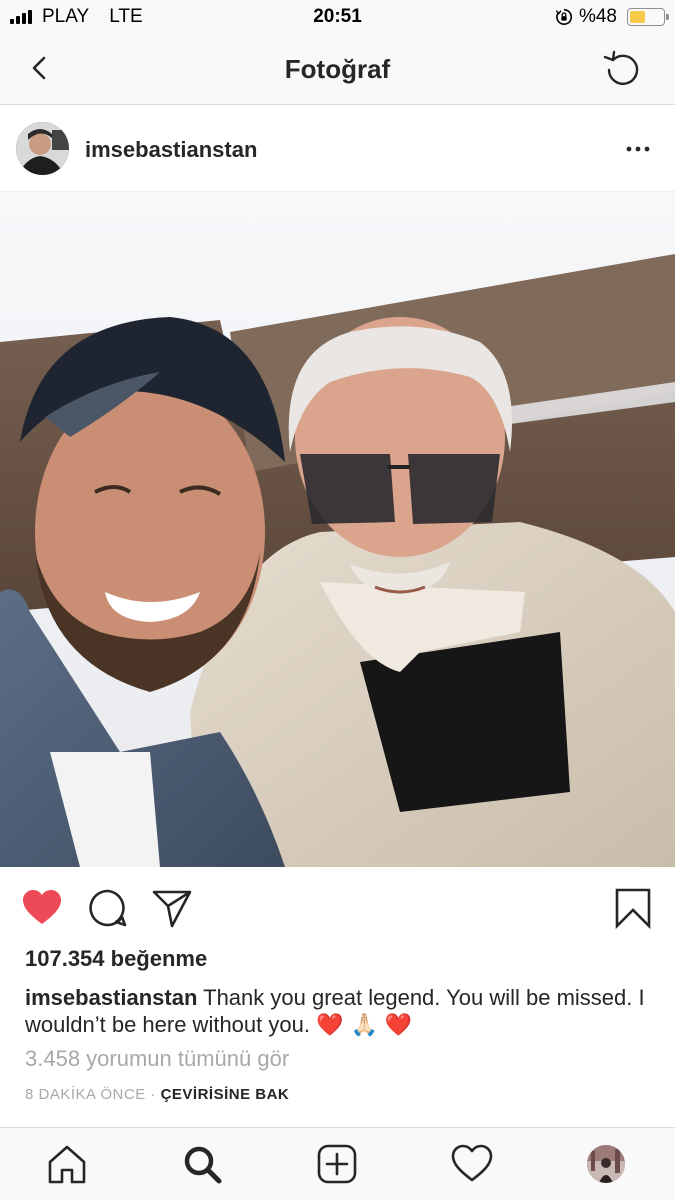 This screenshot has width=675, height=1200. What do you see at coordinates (606, 1164) in the screenshot?
I see `profile-avatar` at bounding box center [606, 1164].